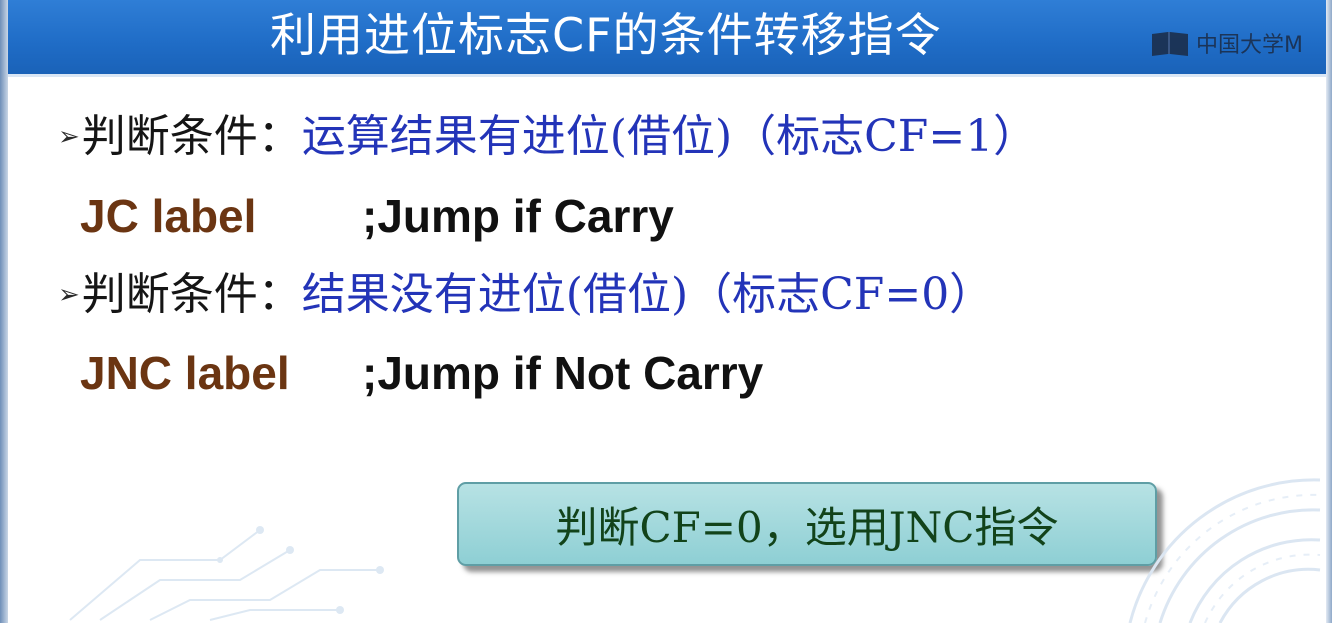  What do you see at coordinates (4, 311) in the screenshot?
I see `left-edge-decoration` at bounding box center [4, 311].